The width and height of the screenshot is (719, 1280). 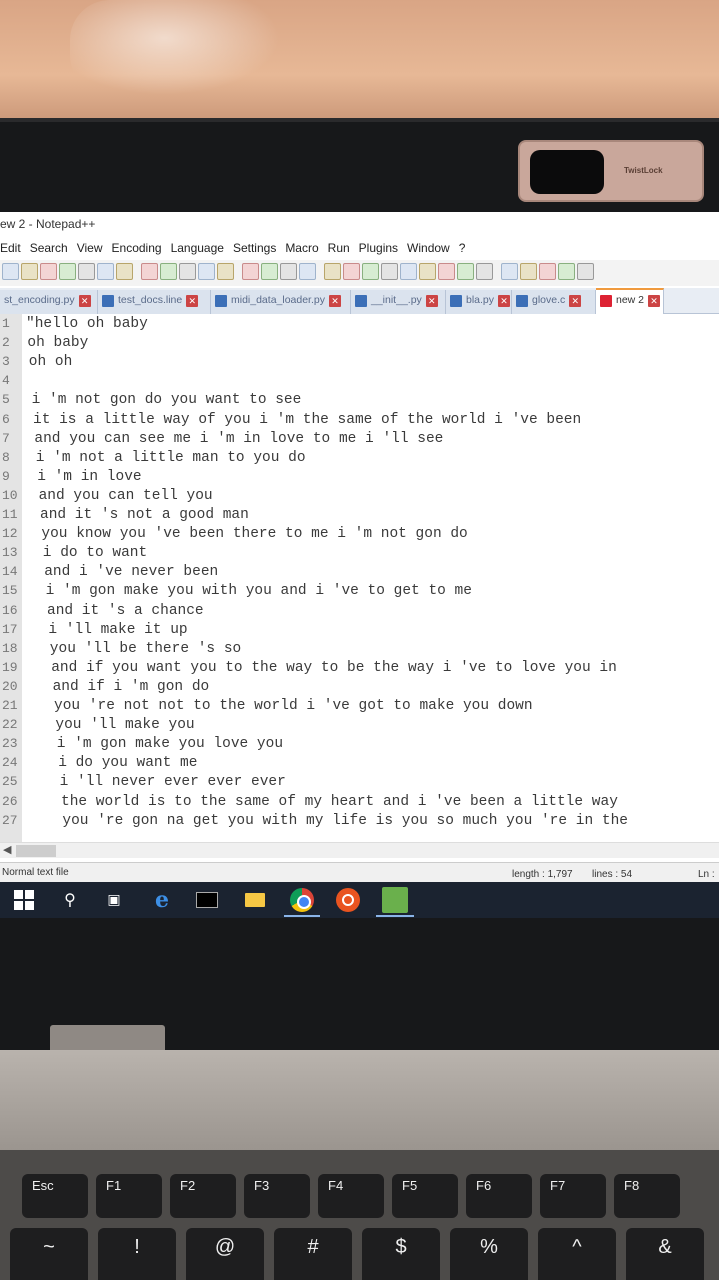 I want to click on new-file-icon, so click(x=10, y=271).